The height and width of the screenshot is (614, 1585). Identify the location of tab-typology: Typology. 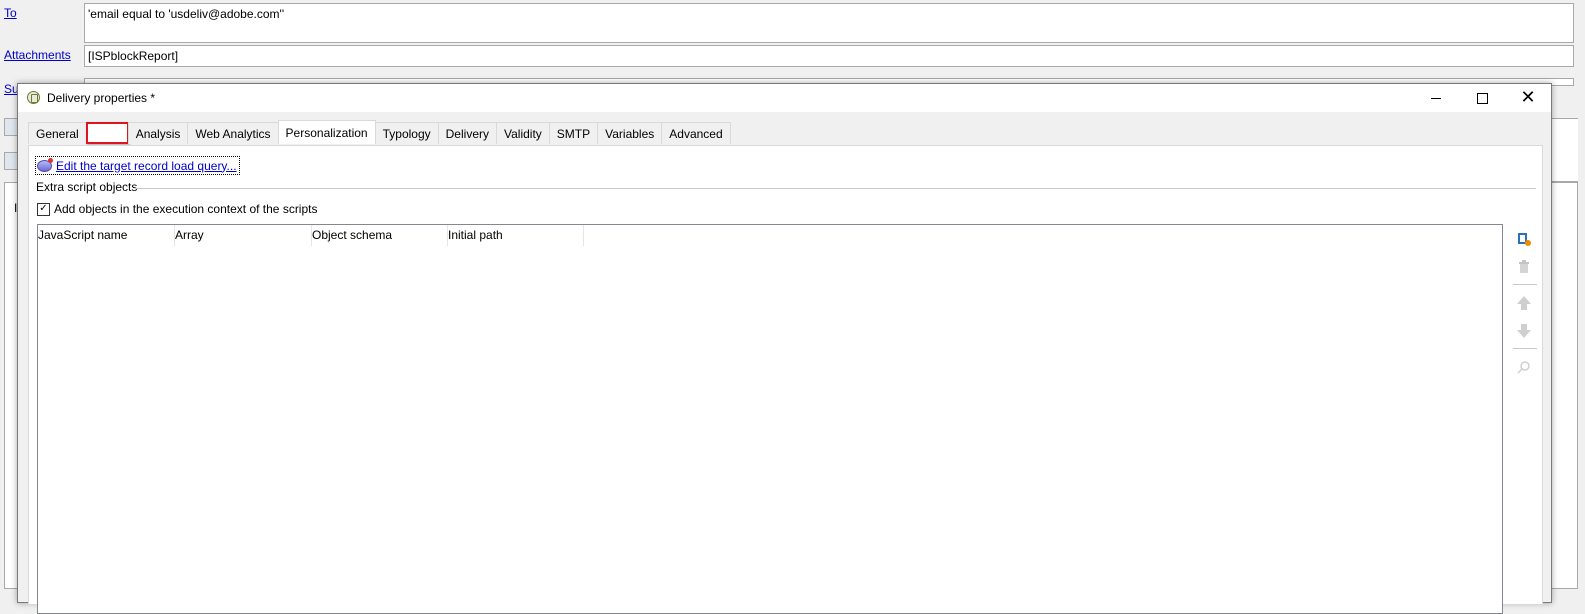
(406, 133).